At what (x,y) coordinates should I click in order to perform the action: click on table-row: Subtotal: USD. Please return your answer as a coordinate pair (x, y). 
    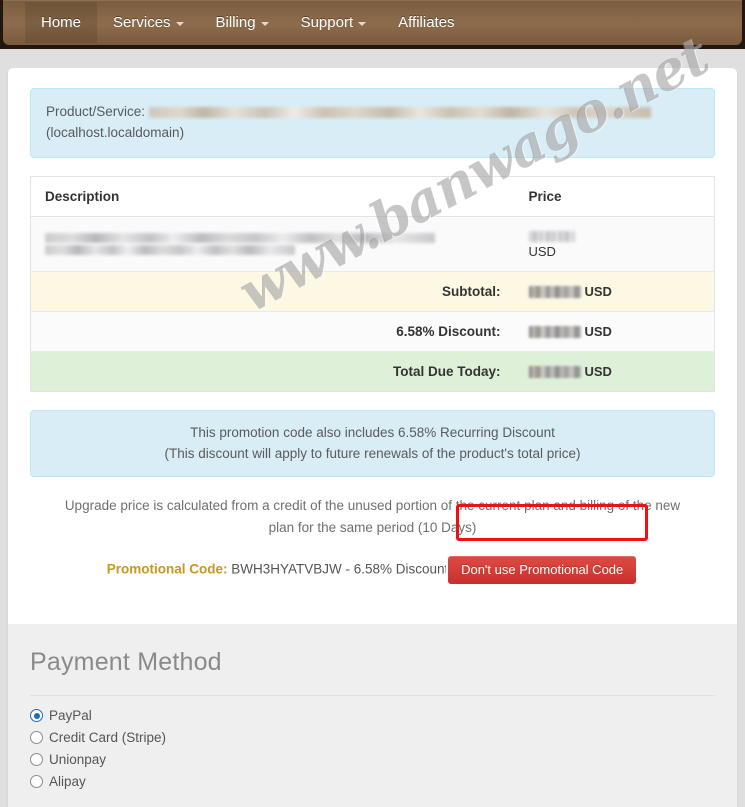
    Looking at the image, I should click on (372, 291).